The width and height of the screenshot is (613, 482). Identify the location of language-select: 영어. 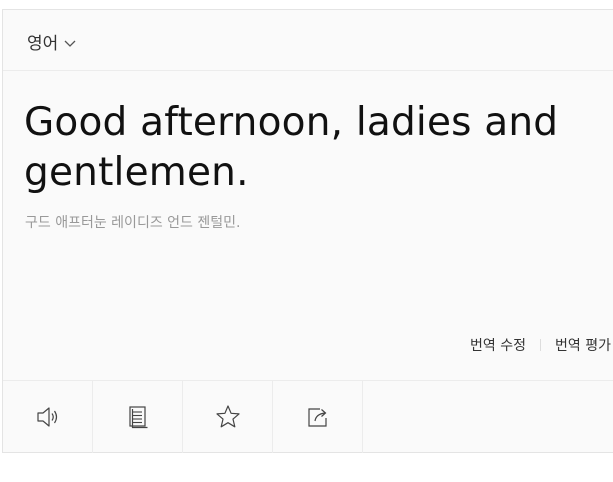
(52, 41).